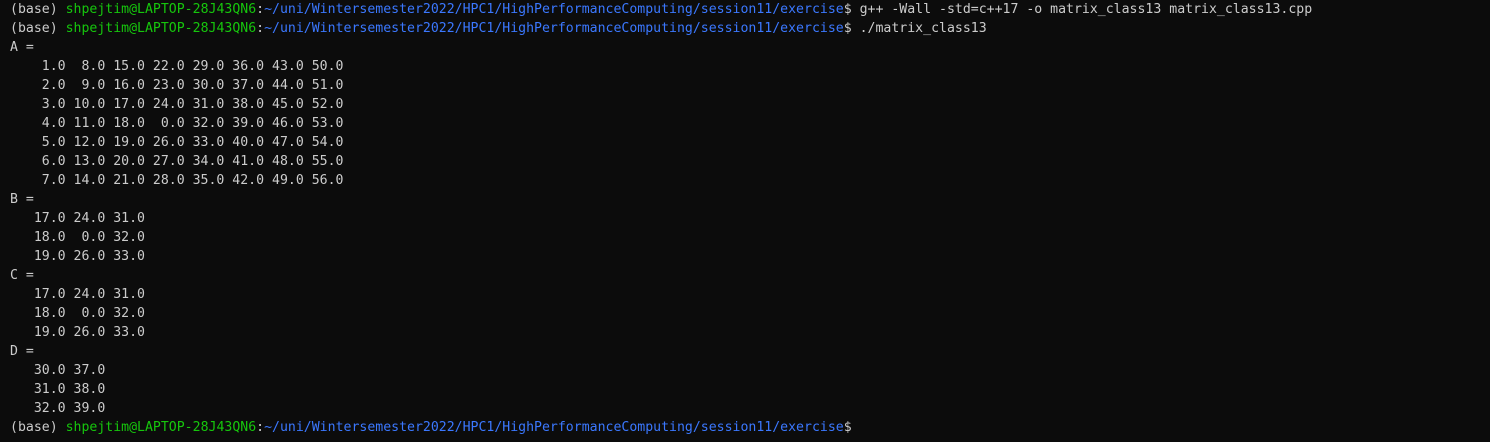 This screenshot has width=1490, height=442. I want to click on output-line: 6.0 13.0 20.0 27.0 34.0 41.0 48.0 55.0, so click(177, 161).